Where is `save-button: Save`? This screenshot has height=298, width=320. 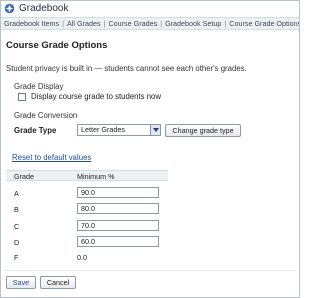 save-button: Save is located at coordinates (21, 282).